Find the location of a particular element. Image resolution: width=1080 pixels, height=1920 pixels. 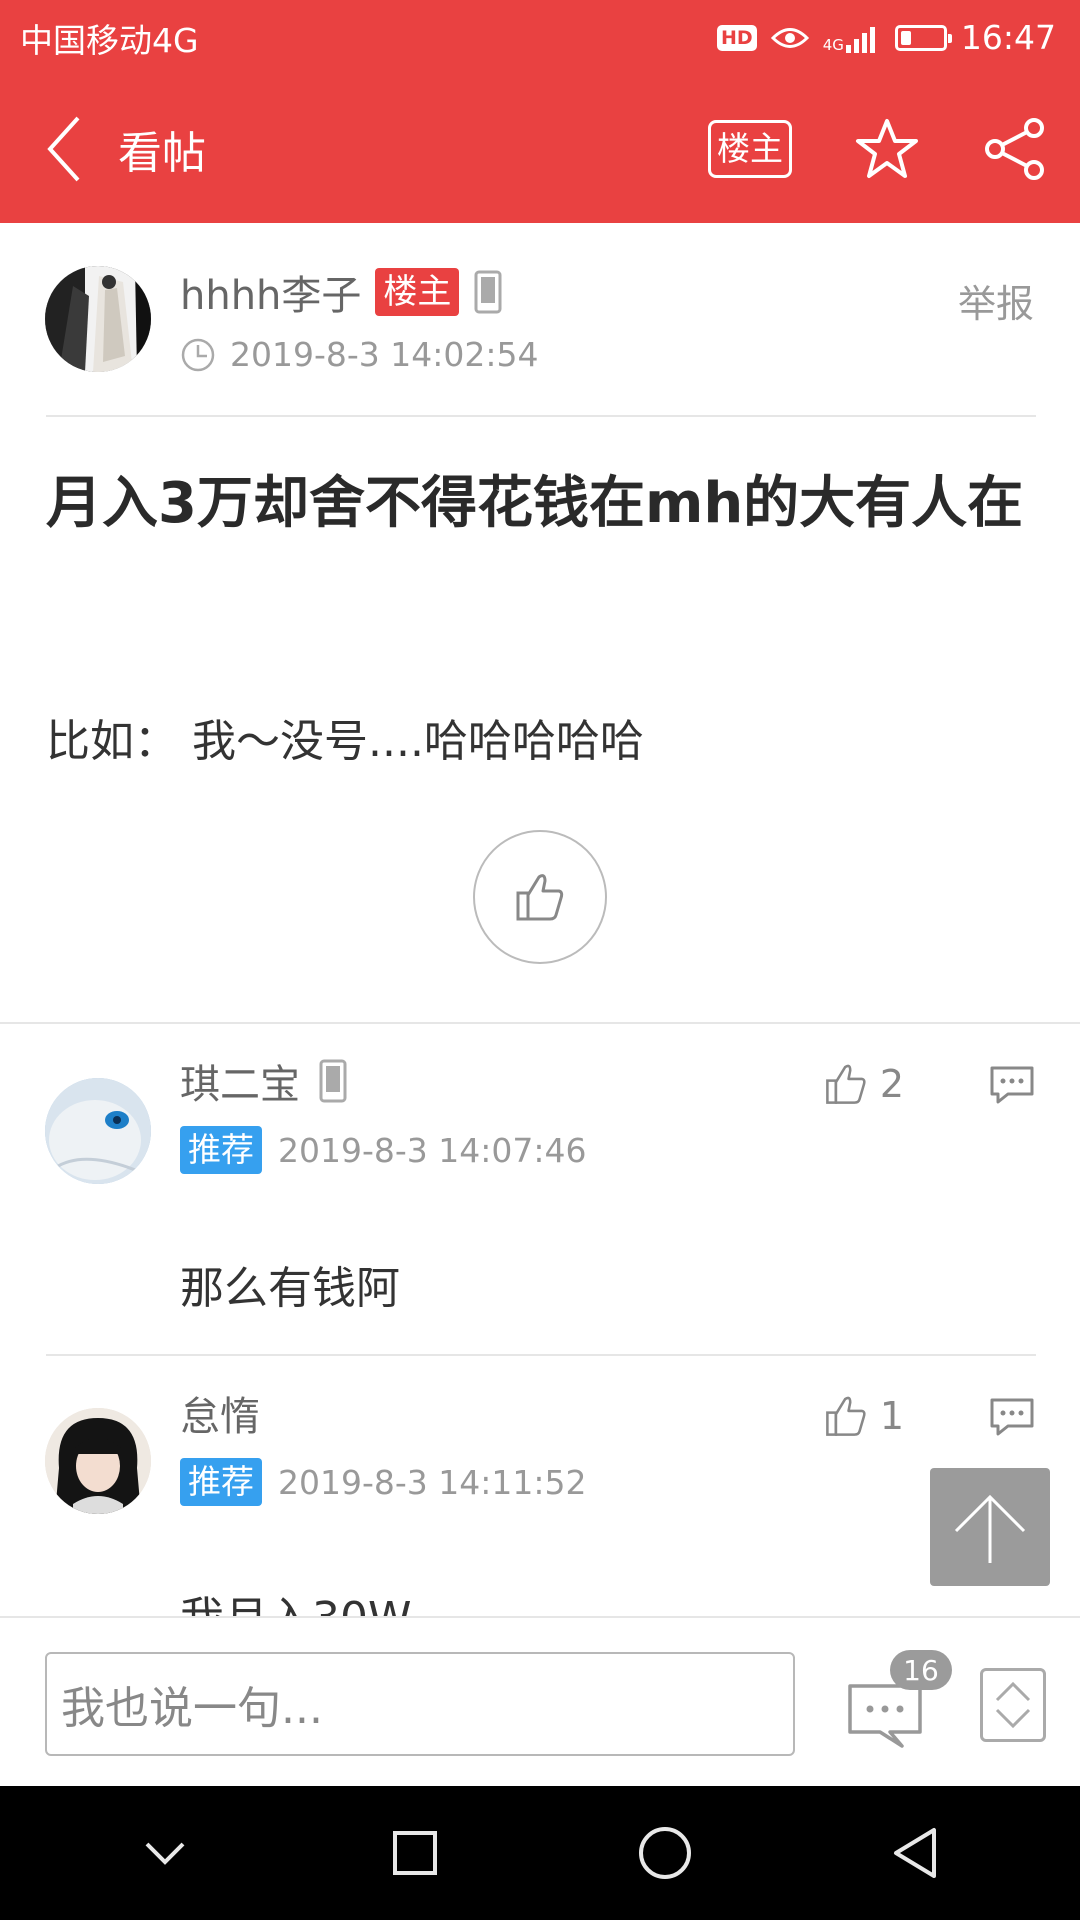

author-line: hhhh李子 楼主 is located at coordinates (341, 292).